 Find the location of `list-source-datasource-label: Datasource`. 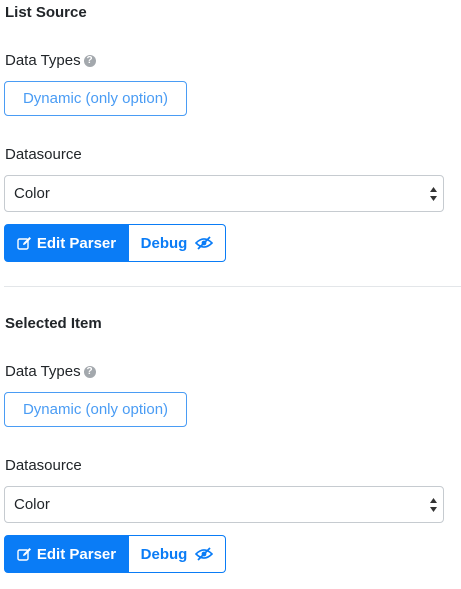

list-source-datasource-label: Datasource is located at coordinates (43, 154).